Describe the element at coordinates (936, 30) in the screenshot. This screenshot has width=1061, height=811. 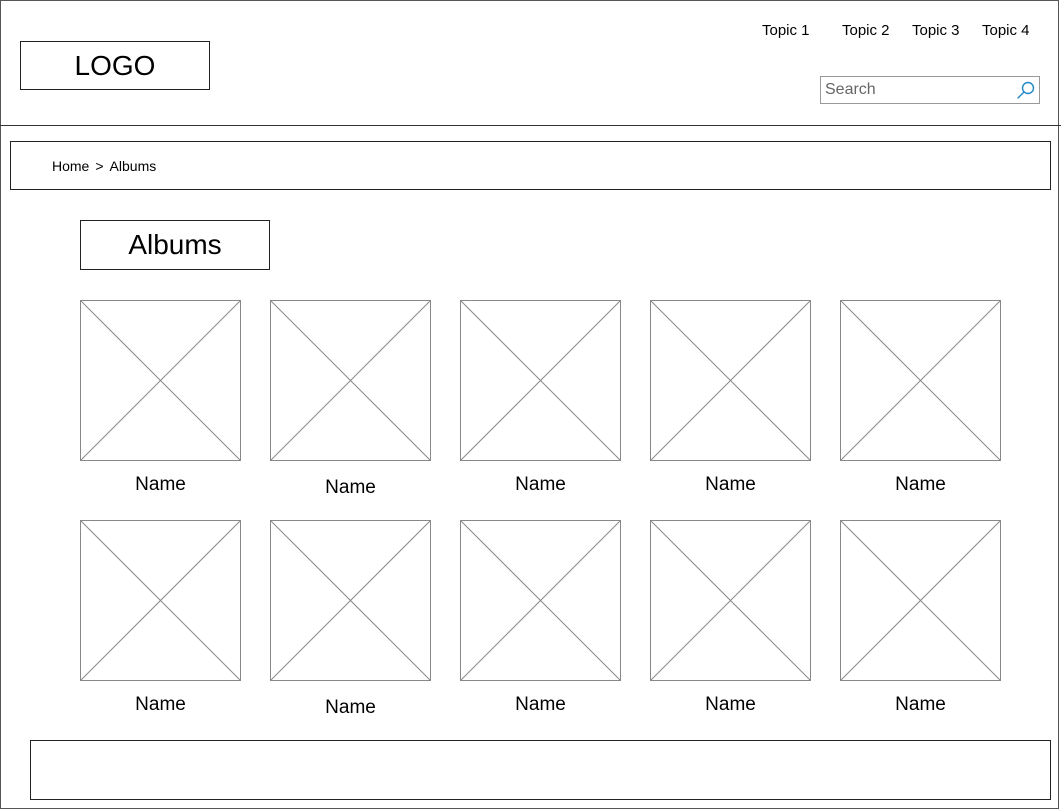
I see `nav-topic-3: Topic 3` at that location.